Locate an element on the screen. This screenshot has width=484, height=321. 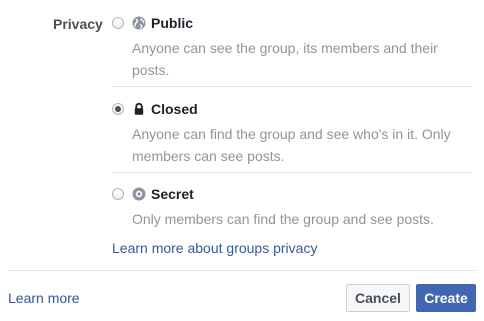
create-button: Create is located at coordinates (446, 298).